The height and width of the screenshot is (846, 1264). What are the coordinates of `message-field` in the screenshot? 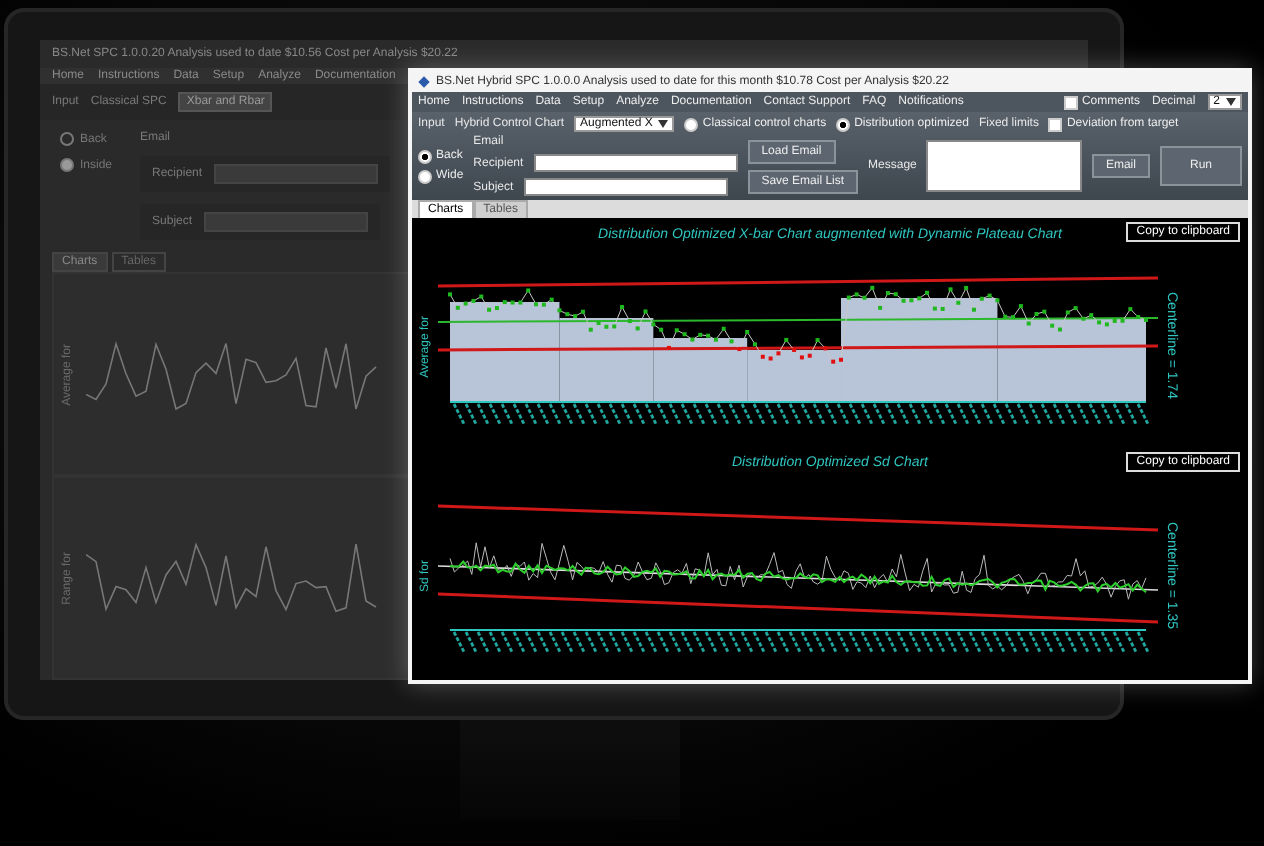 It's located at (1004, 166).